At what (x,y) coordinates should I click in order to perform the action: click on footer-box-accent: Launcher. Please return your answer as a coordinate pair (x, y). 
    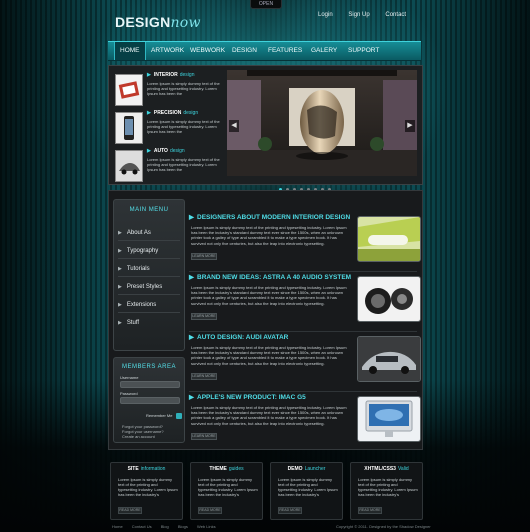
    Looking at the image, I should click on (315, 469).